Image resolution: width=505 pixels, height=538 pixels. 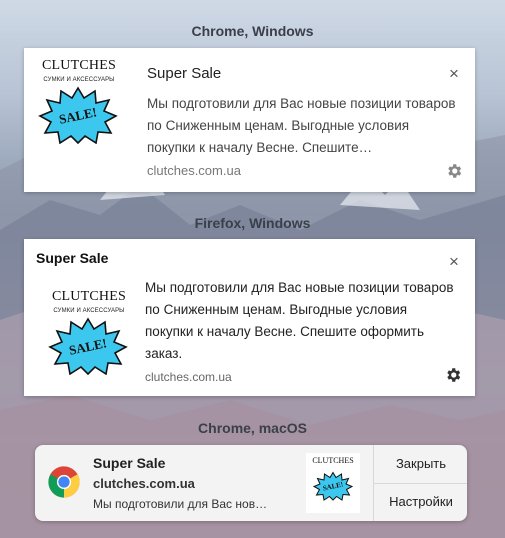 What do you see at coordinates (252, 223) in the screenshot?
I see `section-title-firefox-windows: Firefox, Windows` at bounding box center [252, 223].